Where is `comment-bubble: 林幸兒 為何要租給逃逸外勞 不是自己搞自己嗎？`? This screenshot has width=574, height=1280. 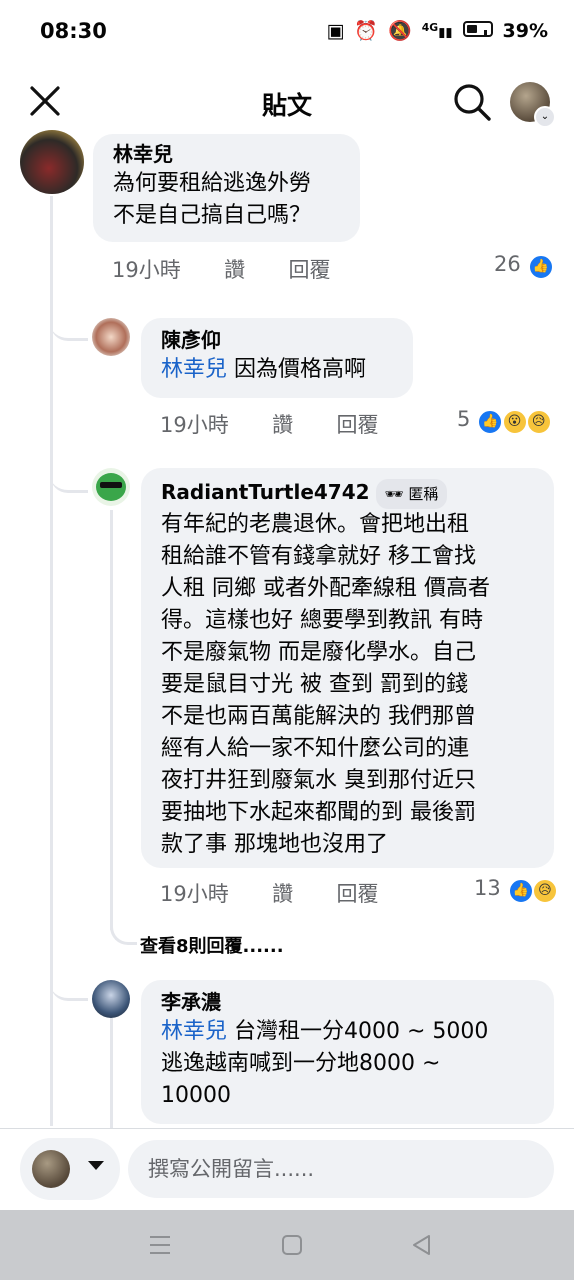
comment-bubble: 林幸兒 為何要租給逃逸外勞 不是自己搞自己嗎？ is located at coordinates (226, 188).